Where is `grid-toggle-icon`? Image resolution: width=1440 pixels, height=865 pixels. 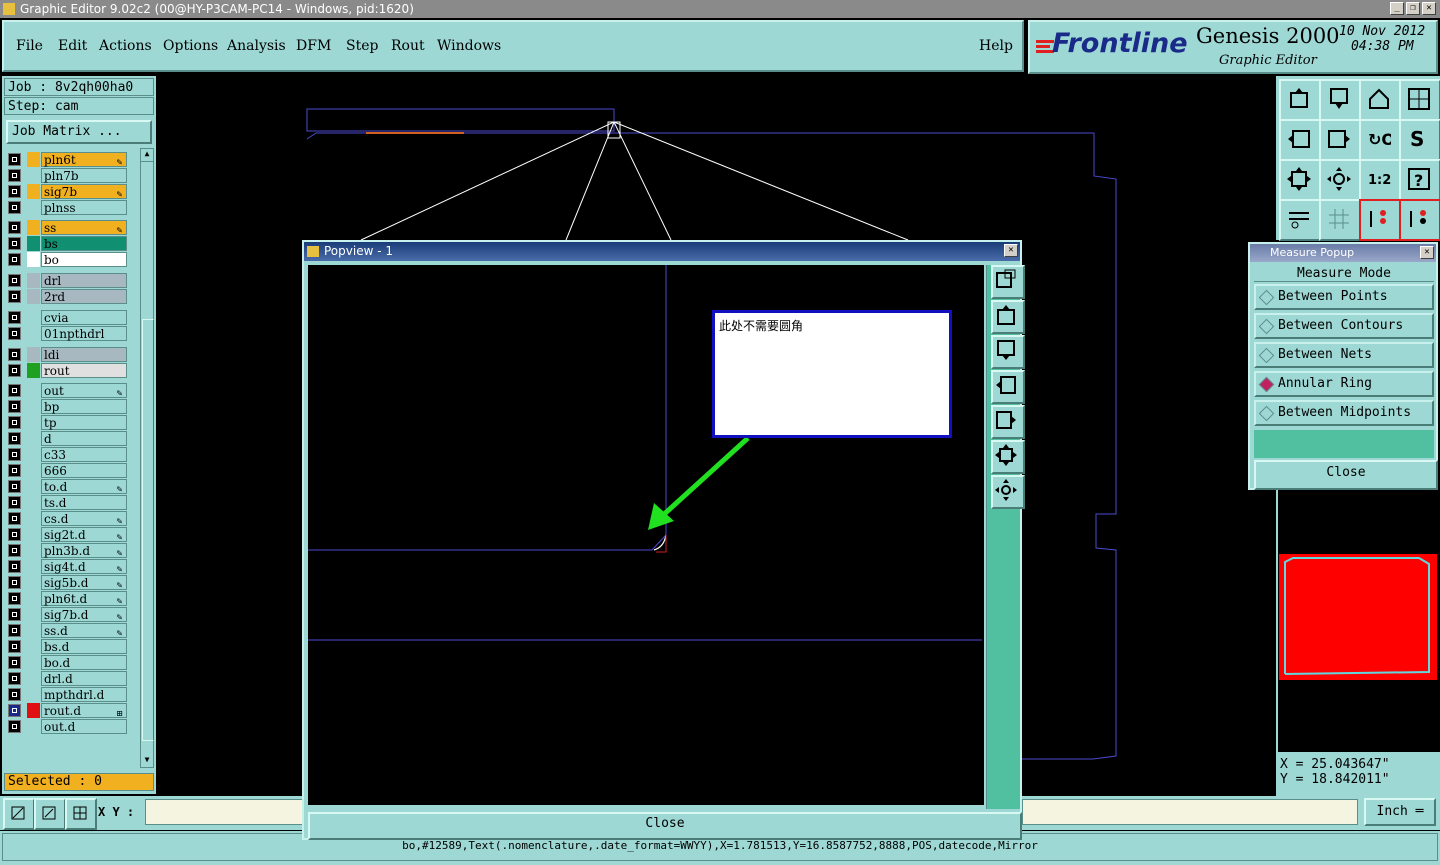
grid-toggle-icon is located at coordinates (1340, 220).